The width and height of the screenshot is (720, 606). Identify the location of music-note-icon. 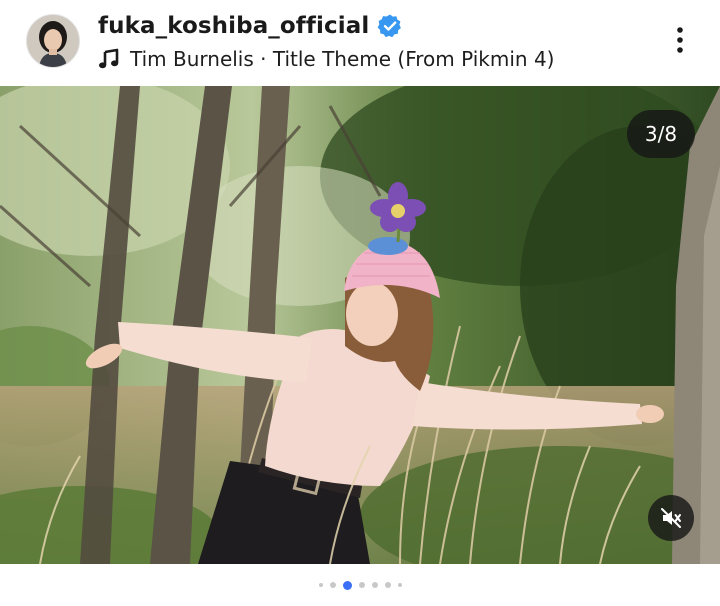
(109, 58).